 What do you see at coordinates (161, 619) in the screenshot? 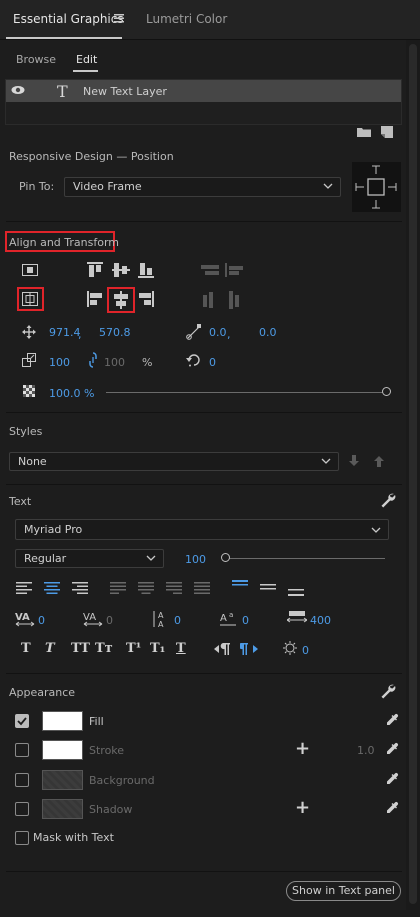
I see `leading-icon: AA` at bounding box center [161, 619].